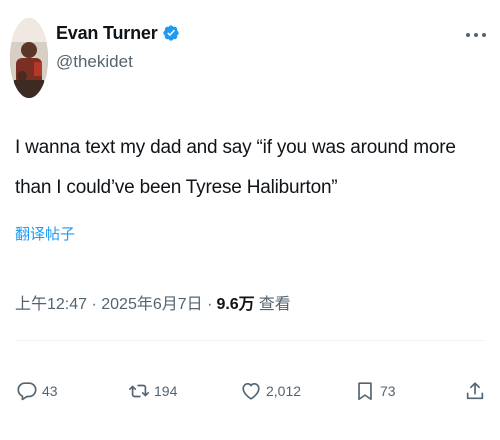 This screenshot has height=440, width=500. Describe the element at coordinates (152, 391) in the screenshot. I see `retweet-button: 194` at that location.